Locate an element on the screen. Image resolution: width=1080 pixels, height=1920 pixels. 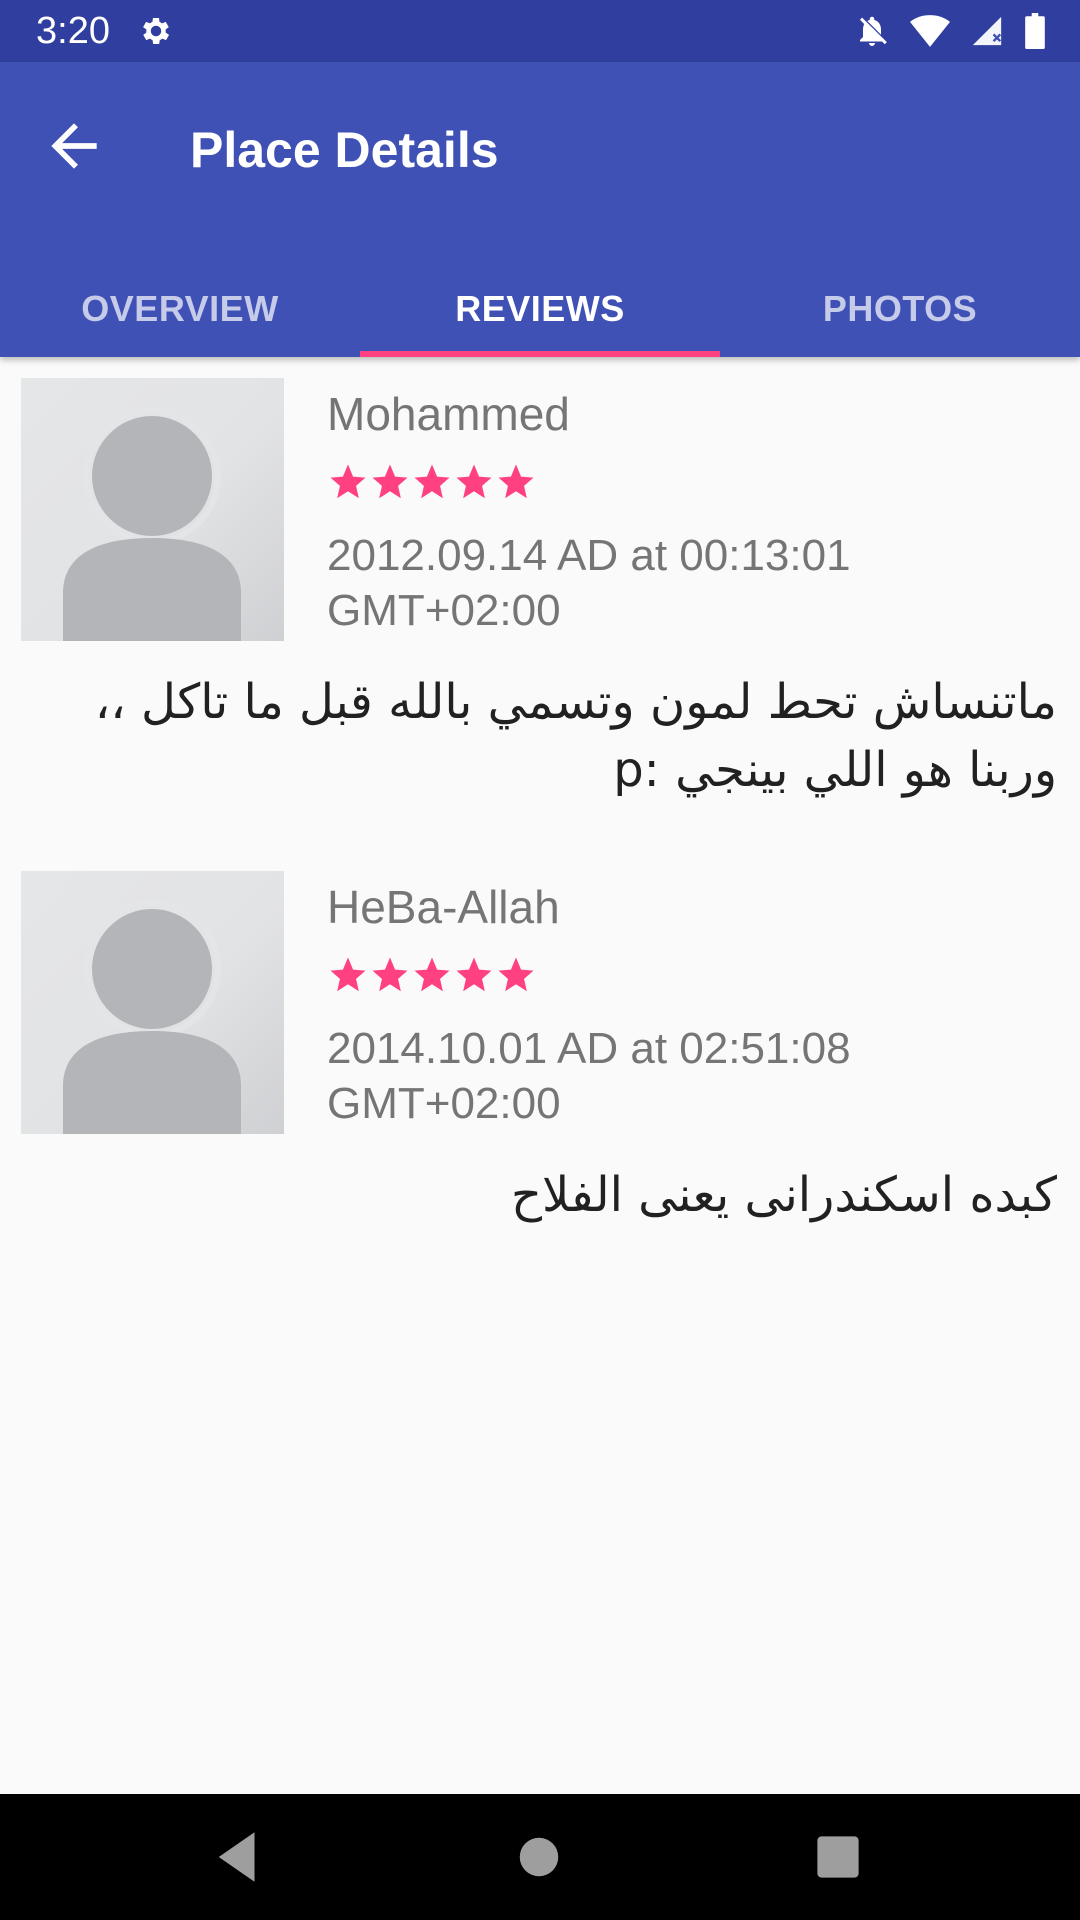
page-title: Place Details is located at coordinates (344, 150).